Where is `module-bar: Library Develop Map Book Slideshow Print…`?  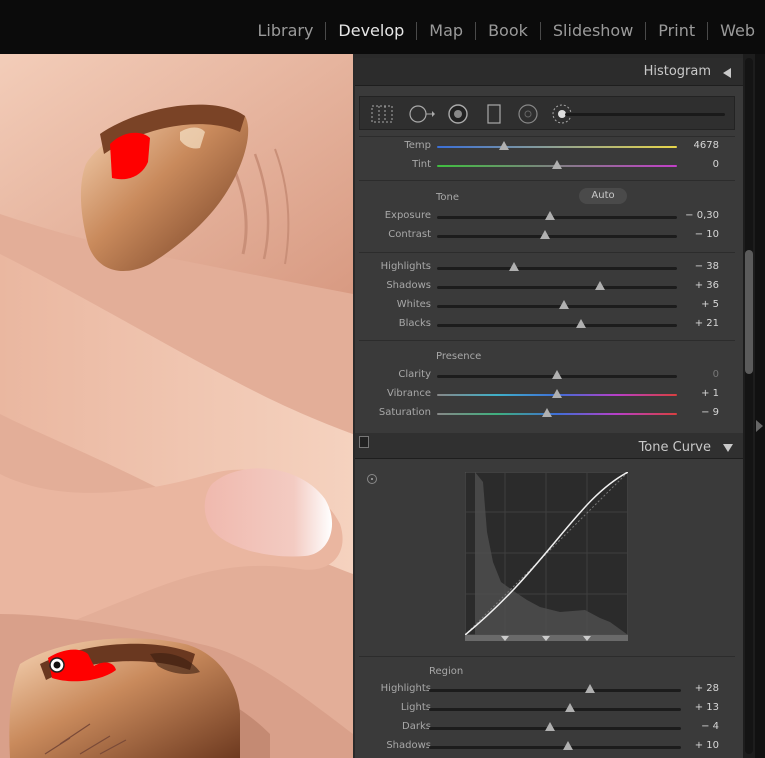
module-bar: Library Develop Map Book Slideshow Print… is located at coordinates (382, 27).